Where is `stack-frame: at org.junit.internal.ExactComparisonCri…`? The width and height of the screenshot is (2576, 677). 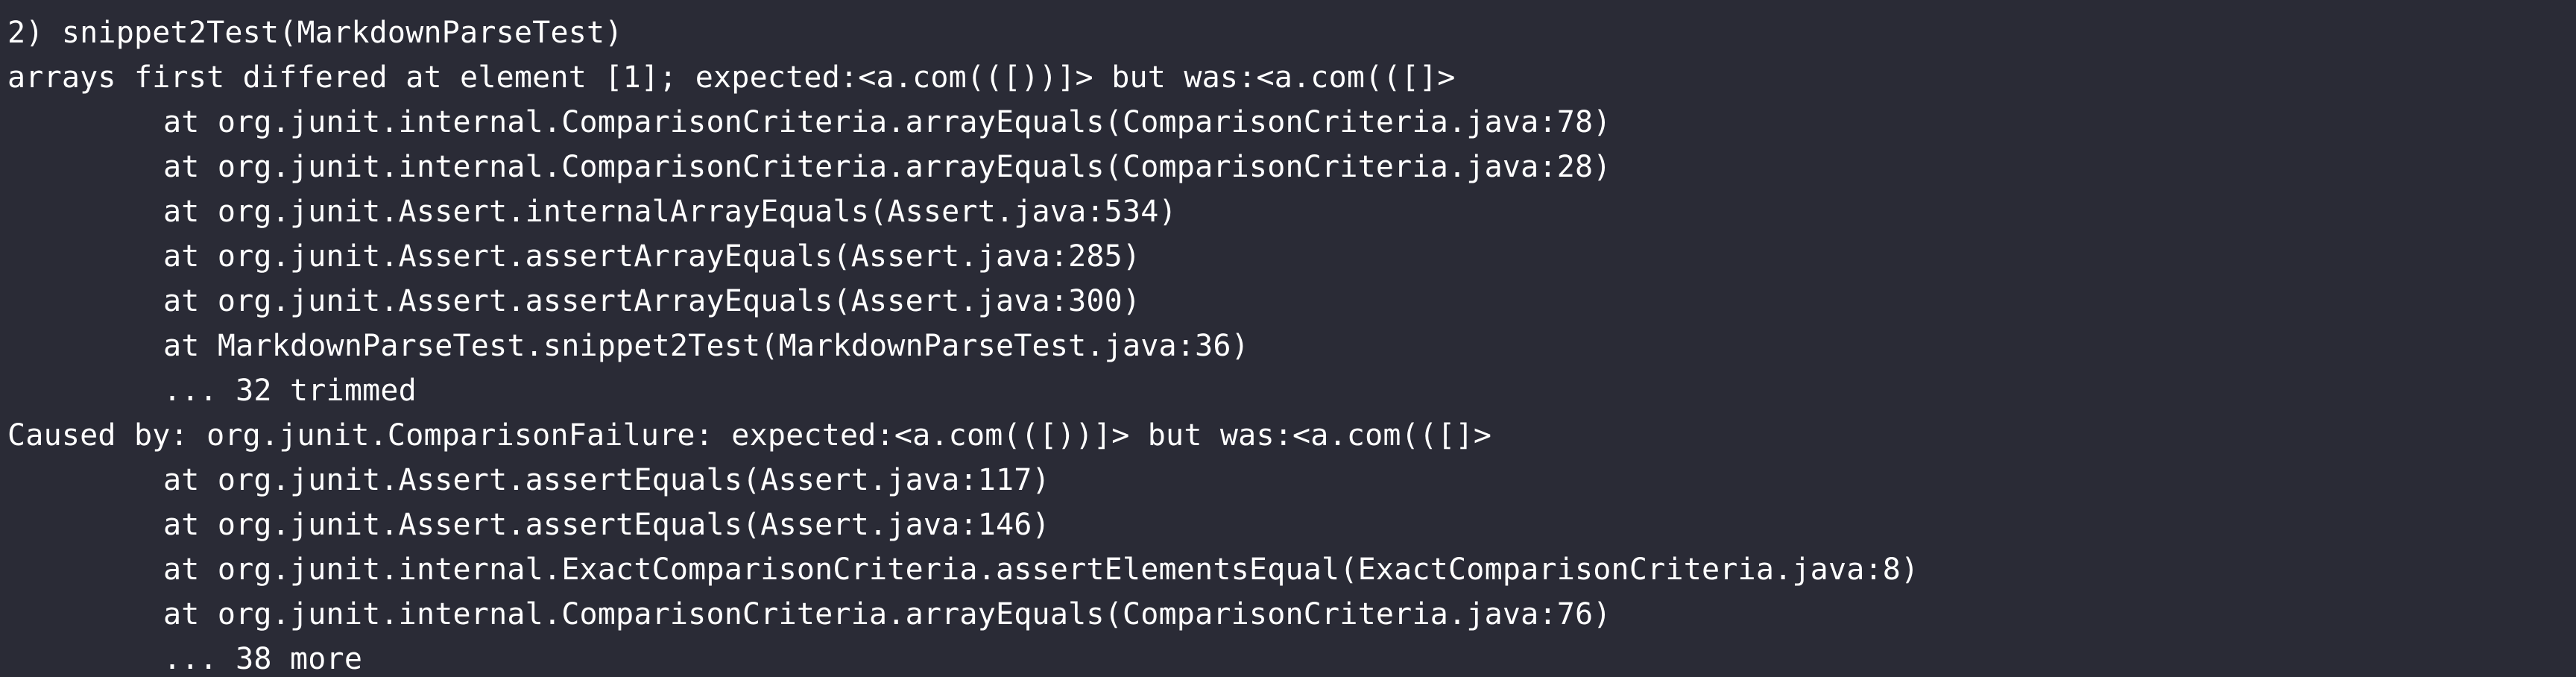 stack-frame: at org.junit.internal.ExactComparisonCri… is located at coordinates (1041, 569).